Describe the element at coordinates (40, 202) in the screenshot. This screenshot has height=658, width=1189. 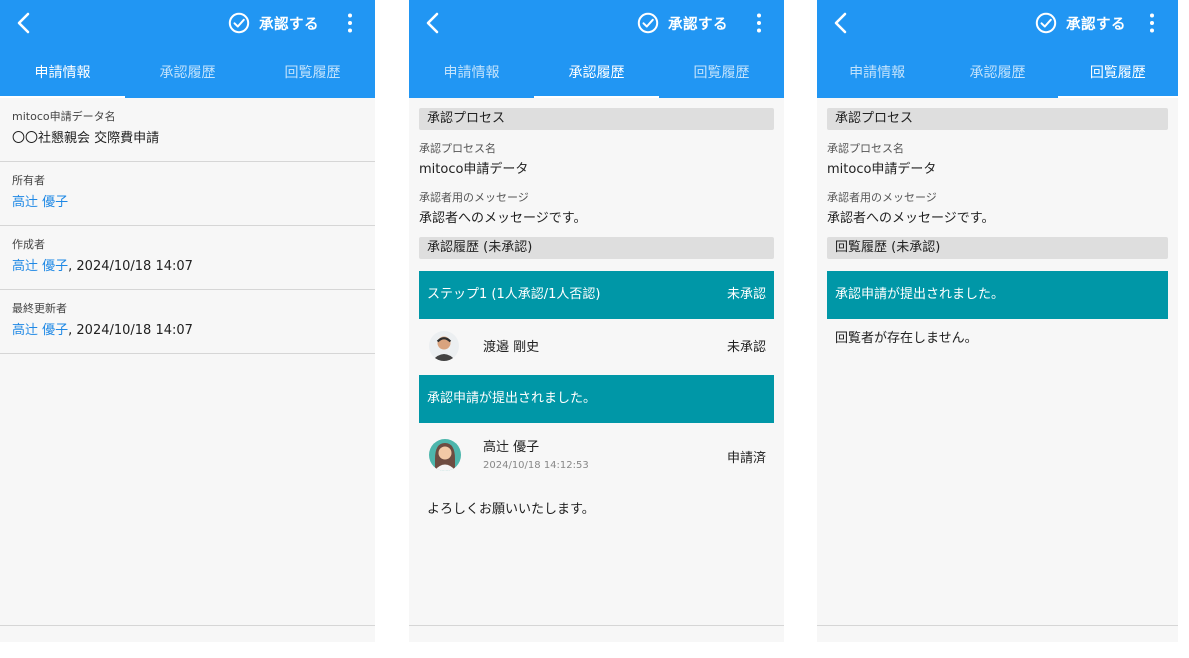
I see `owner-link: 高辻 優子` at that location.